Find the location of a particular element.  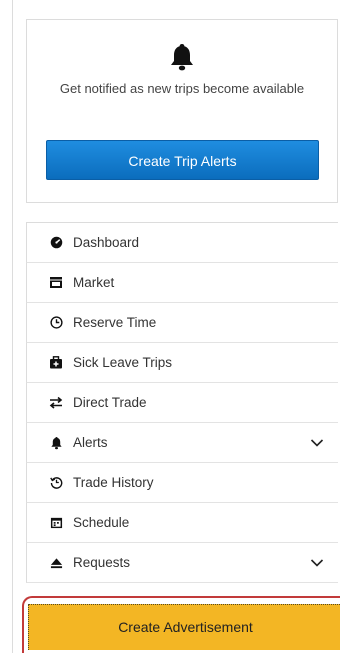

create-trip-alerts-button: Create Trip Alerts is located at coordinates (182, 160).